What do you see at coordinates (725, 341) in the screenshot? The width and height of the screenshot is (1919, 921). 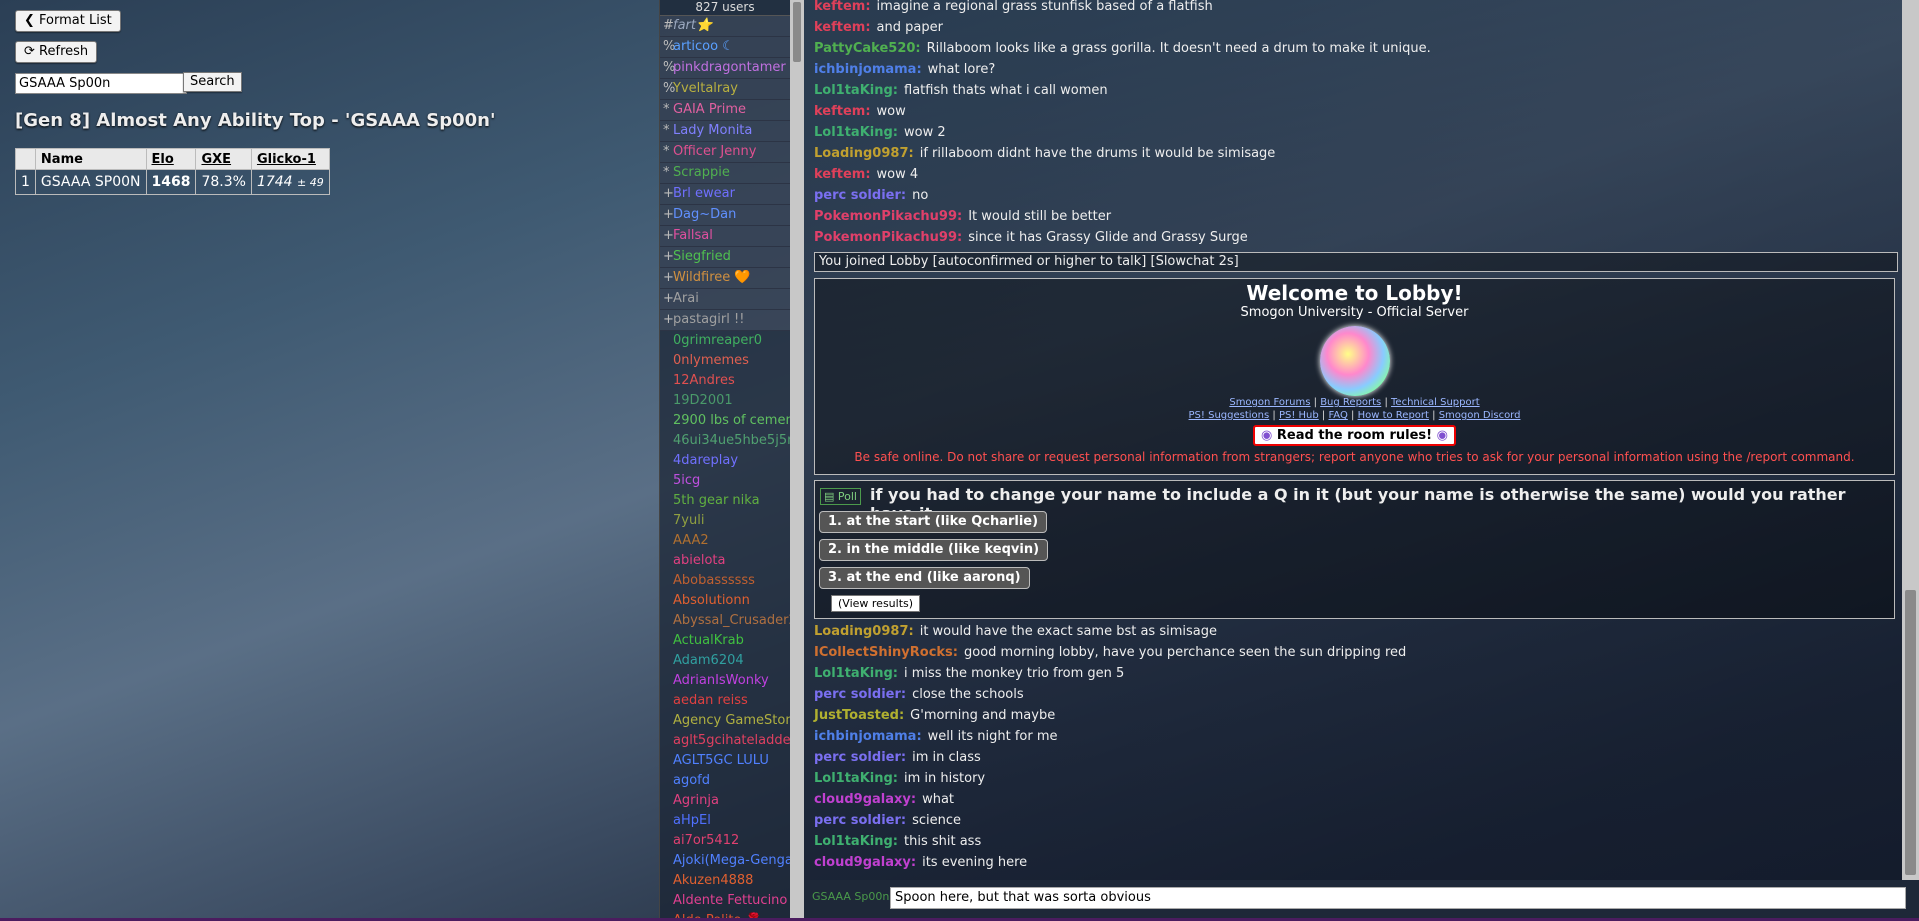 I see `user-list-item: 0grimreaper0` at bounding box center [725, 341].